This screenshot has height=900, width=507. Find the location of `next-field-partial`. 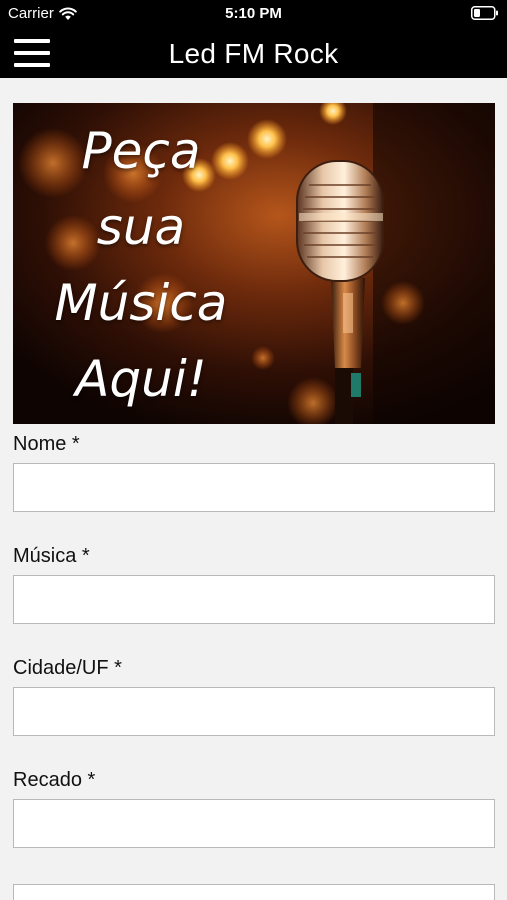

next-field-partial is located at coordinates (254, 892).